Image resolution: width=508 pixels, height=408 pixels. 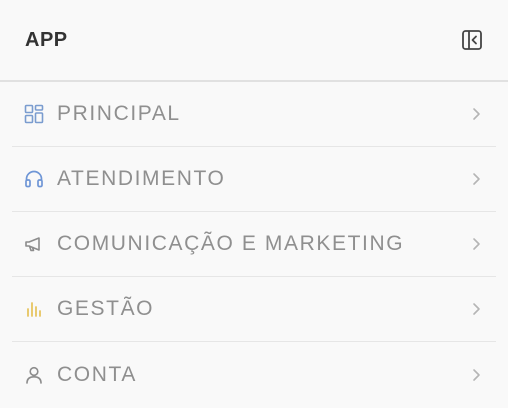 I want to click on sidebar-item-label: GESTÃO, so click(x=106, y=308).